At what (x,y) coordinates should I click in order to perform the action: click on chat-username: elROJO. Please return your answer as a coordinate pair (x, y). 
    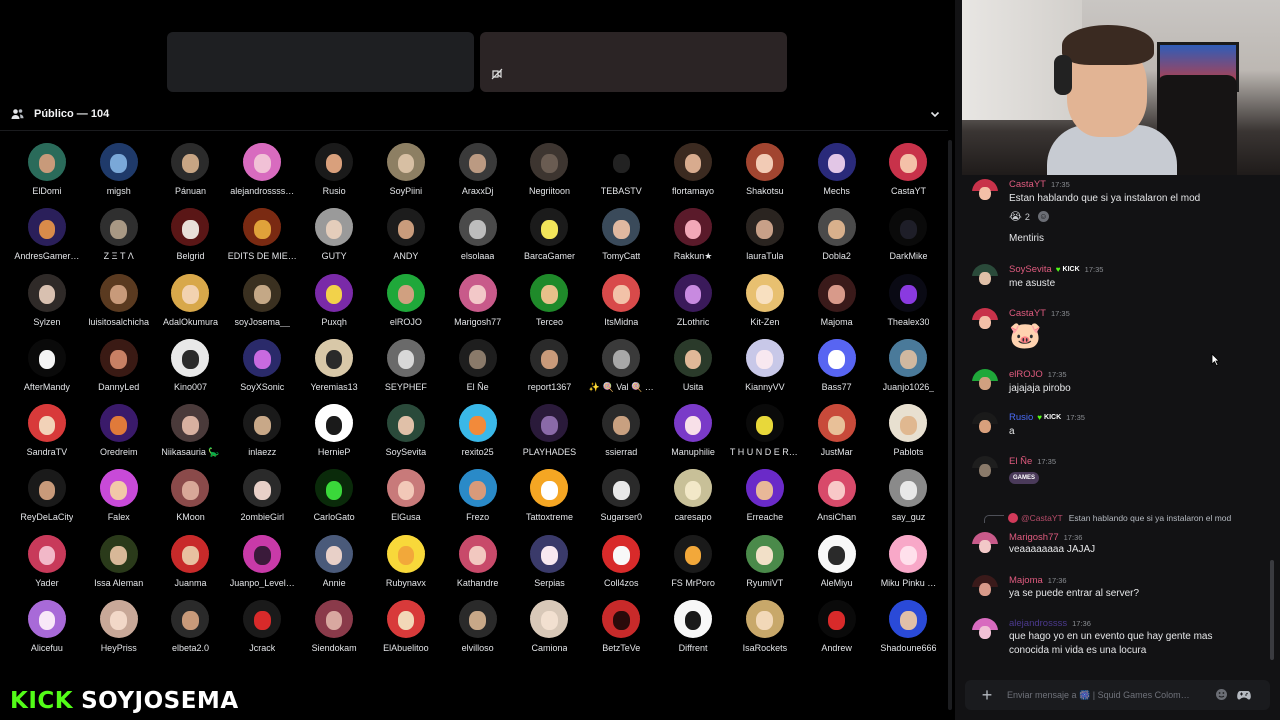
    Looking at the image, I should click on (1026, 374).